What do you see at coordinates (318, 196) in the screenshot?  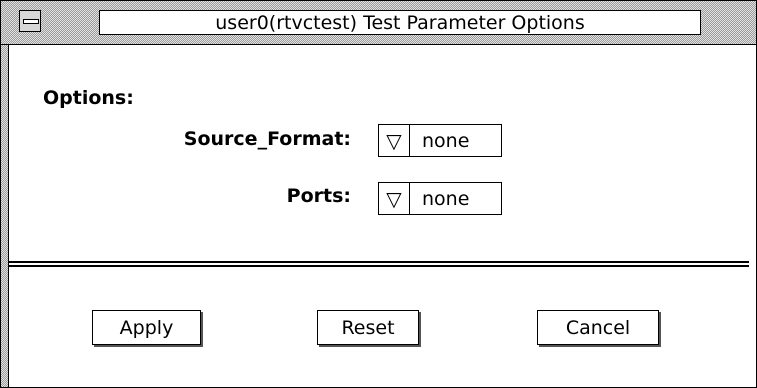 I see `ports-label: Ports:` at bounding box center [318, 196].